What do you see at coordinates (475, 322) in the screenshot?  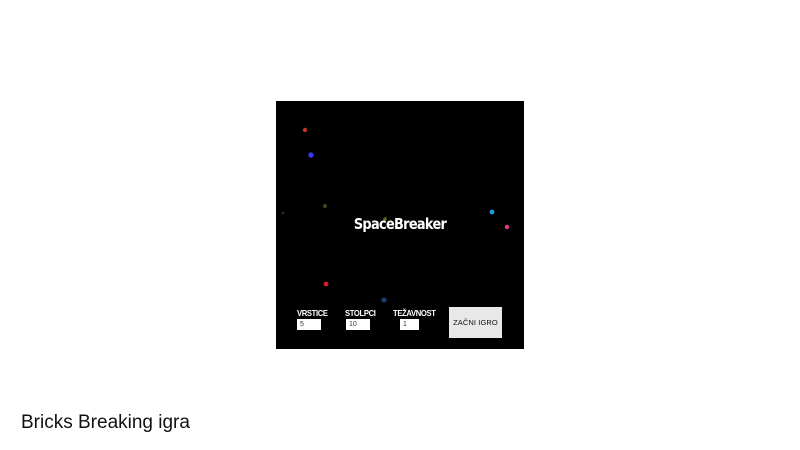 I see `start-game-button: ZAČNI IGRO` at bounding box center [475, 322].